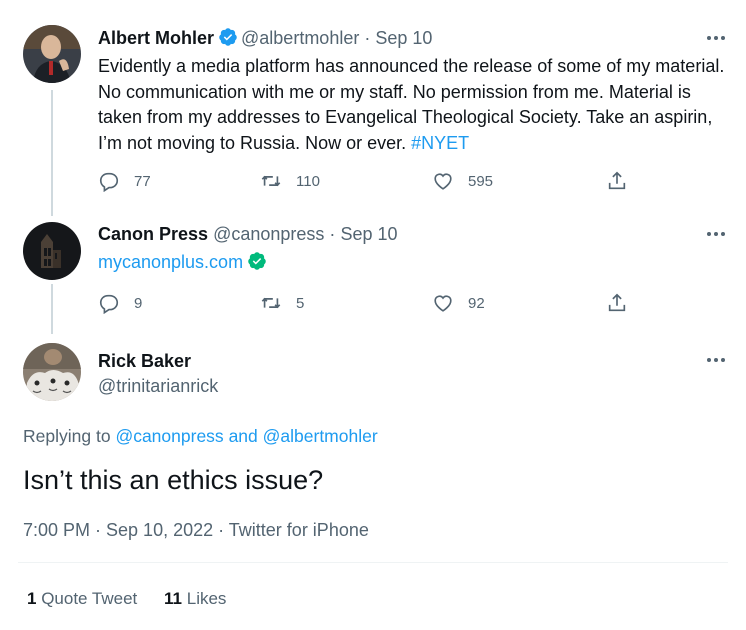 The height and width of the screenshot is (630, 746). What do you see at coordinates (282, 303) in the screenshot?
I see `retweet-button: 5` at bounding box center [282, 303].